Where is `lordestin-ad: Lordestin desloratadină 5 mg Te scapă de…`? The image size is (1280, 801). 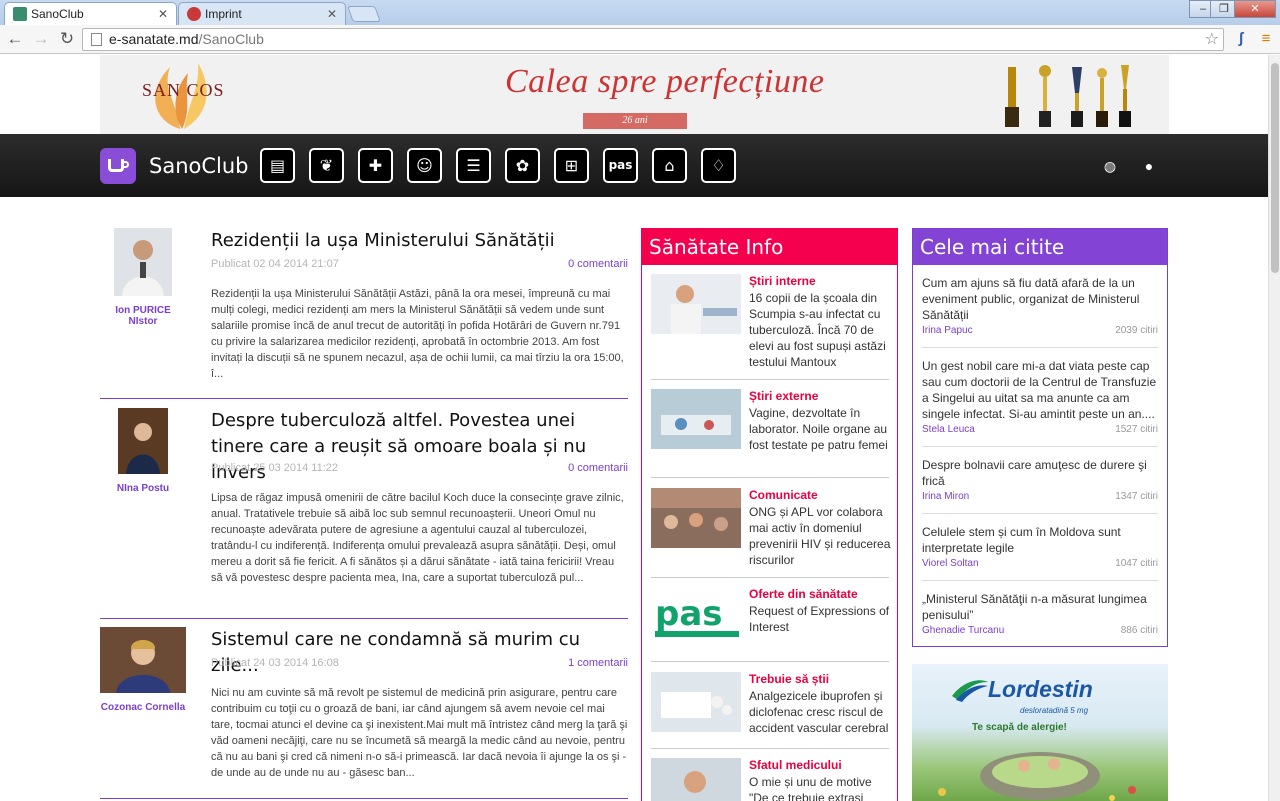
lordestin-ad: Lordestin desloratadină 5 mg Te scapă de… is located at coordinates (1040, 732).